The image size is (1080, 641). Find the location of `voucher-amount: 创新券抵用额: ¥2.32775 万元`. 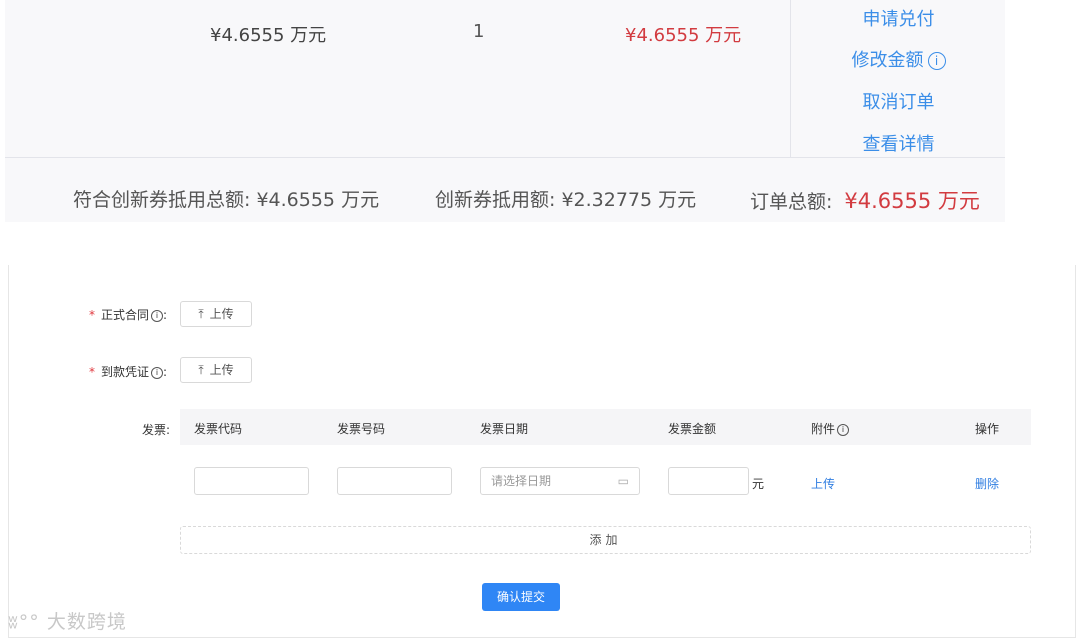

voucher-amount: 创新券抵用额: ¥2.32775 万元 is located at coordinates (565, 198).